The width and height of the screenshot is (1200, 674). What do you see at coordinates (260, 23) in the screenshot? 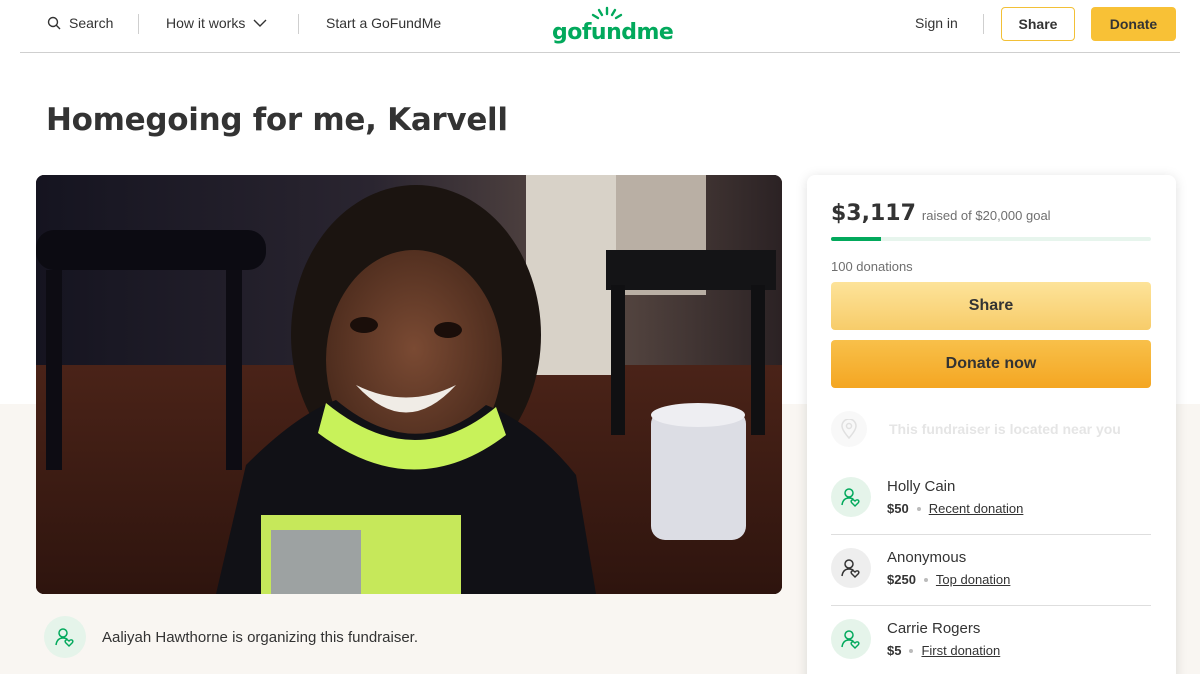
I see `chevron-down-icon` at bounding box center [260, 23].